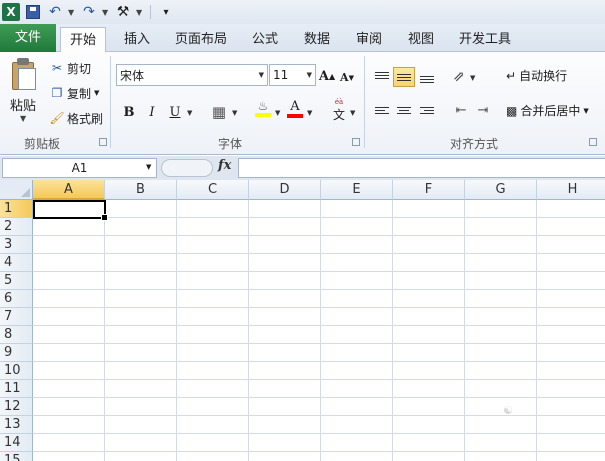 This screenshot has width=605, height=461. What do you see at coordinates (536, 75) in the screenshot?
I see `wrap-text-button: ↵ 自动换行` at bounding box center [536, 75].